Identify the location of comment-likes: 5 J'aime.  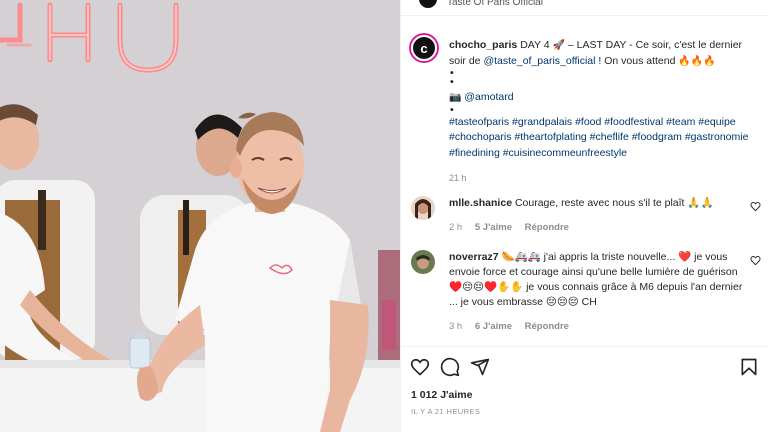
(493, 227).